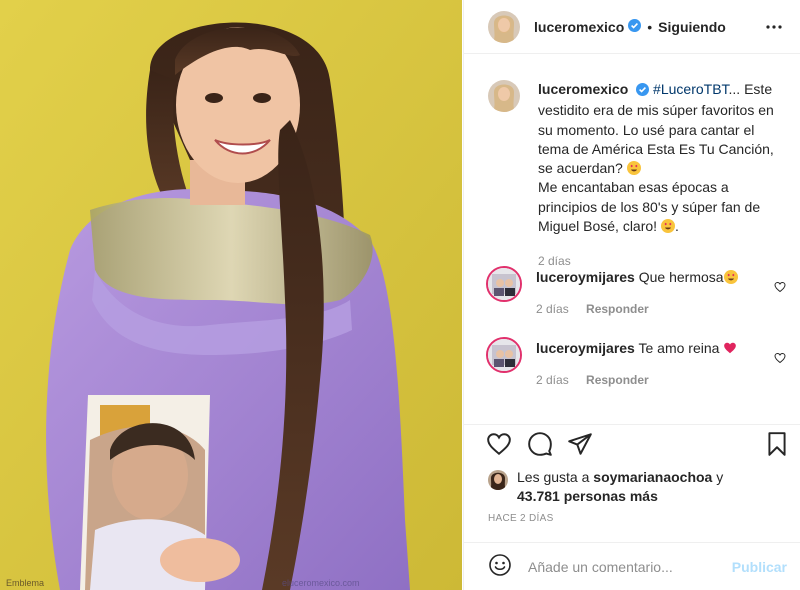 This screenshot has width=800, height=590. Describe the element at coordinates (774, 27) in the screenshot. I see `more-options-icon` at that location.